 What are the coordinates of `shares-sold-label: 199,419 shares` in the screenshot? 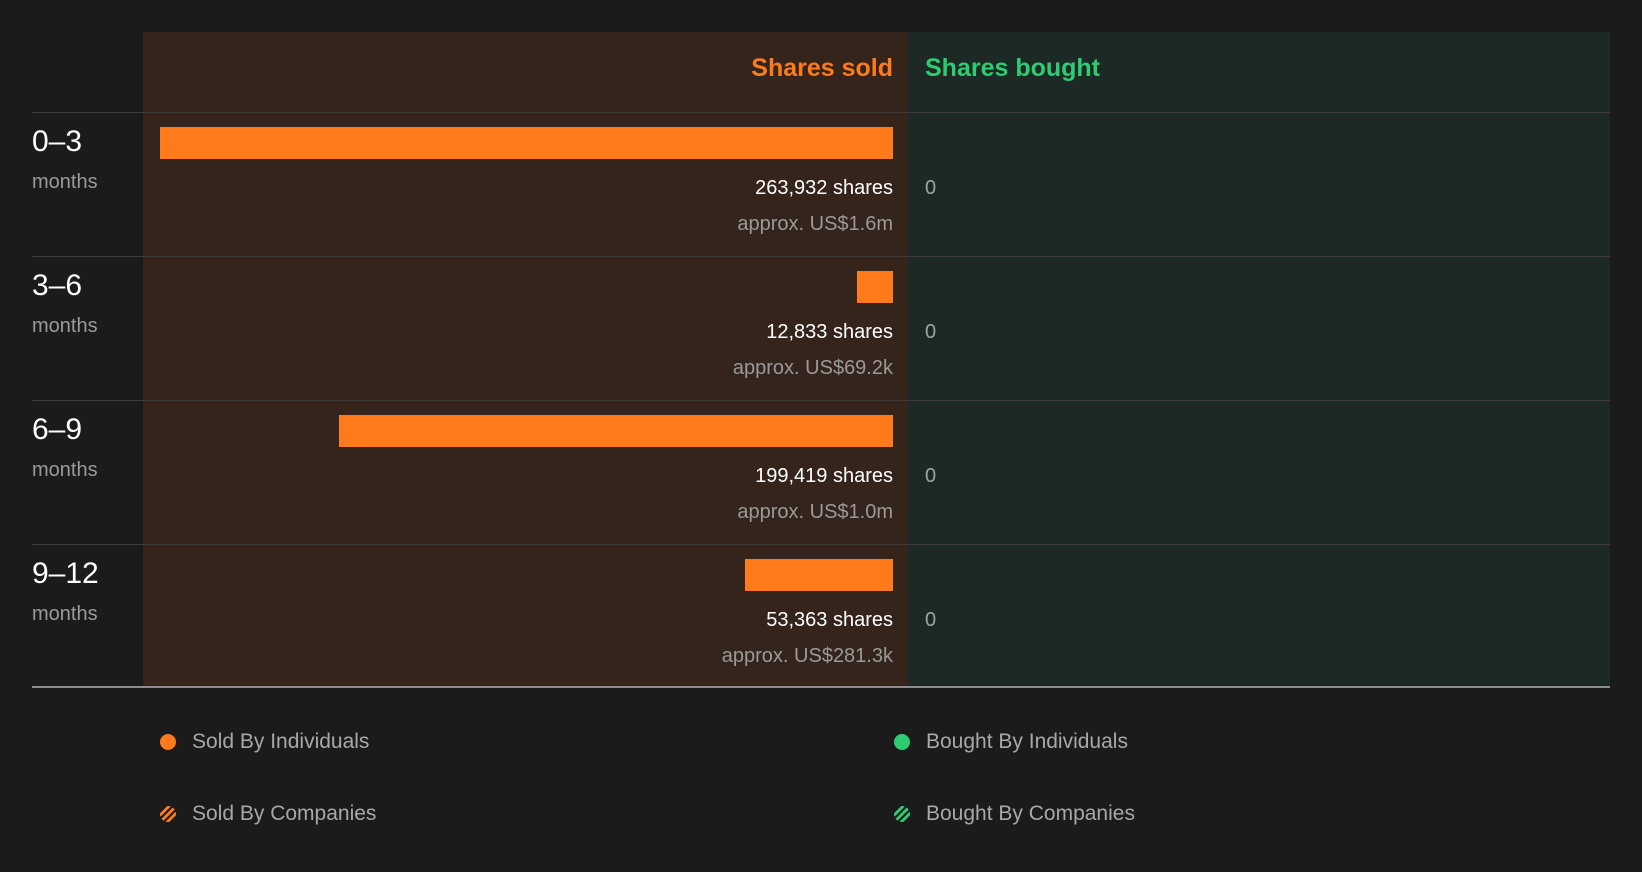 It's located at (824, 476).